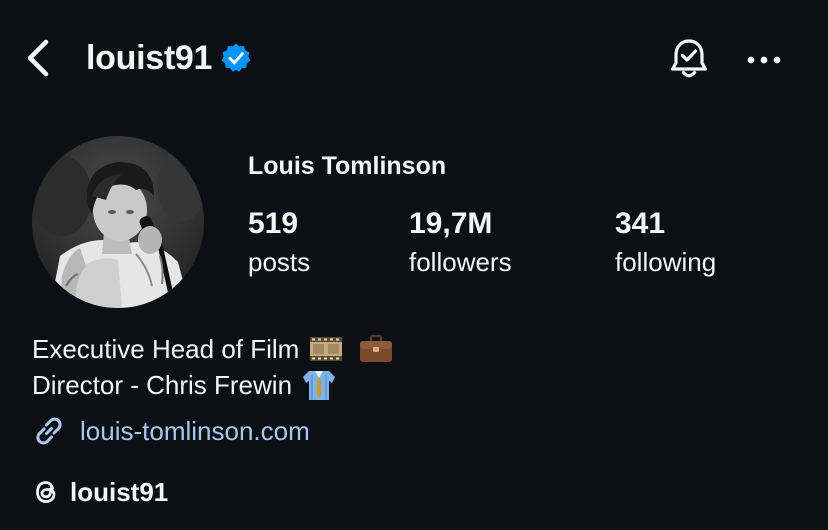  What do you see at coordinates (149, 57) in the screenshot?
I see `username-label: louist91` at bounding box center [149, 57].